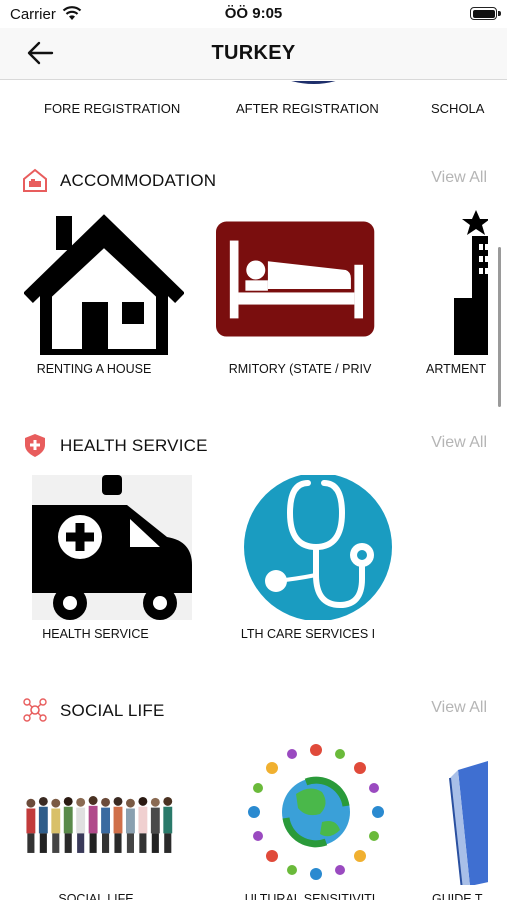  I want to click on strip-item-scholarship: SCHOLA, so click(459, 108).